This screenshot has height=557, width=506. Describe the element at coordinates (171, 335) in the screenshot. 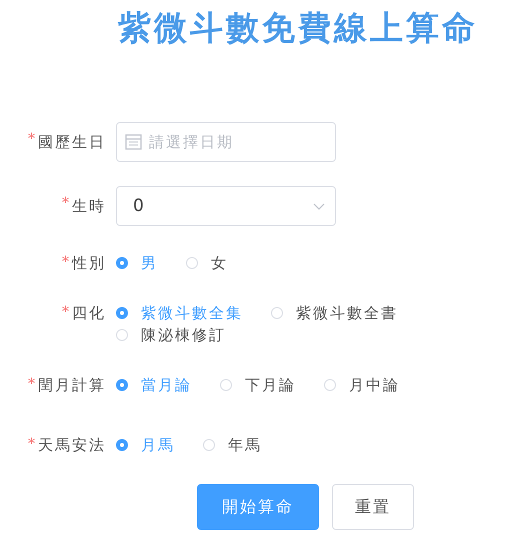

I see `radio-option: 陳泌棟修訂` at that location.